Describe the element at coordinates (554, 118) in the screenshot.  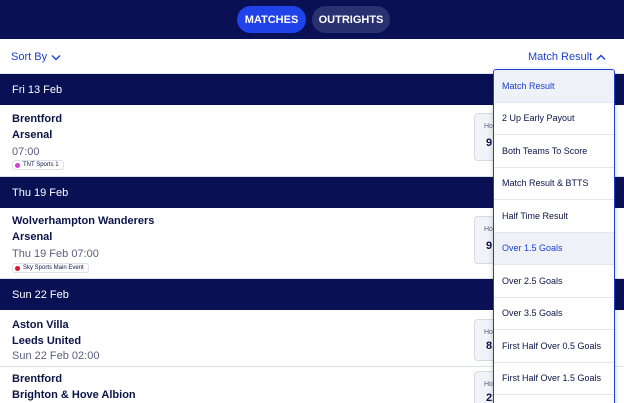
I see `dropdown-item-2-up-early-payout: 2 Up Early Payout` at that location.